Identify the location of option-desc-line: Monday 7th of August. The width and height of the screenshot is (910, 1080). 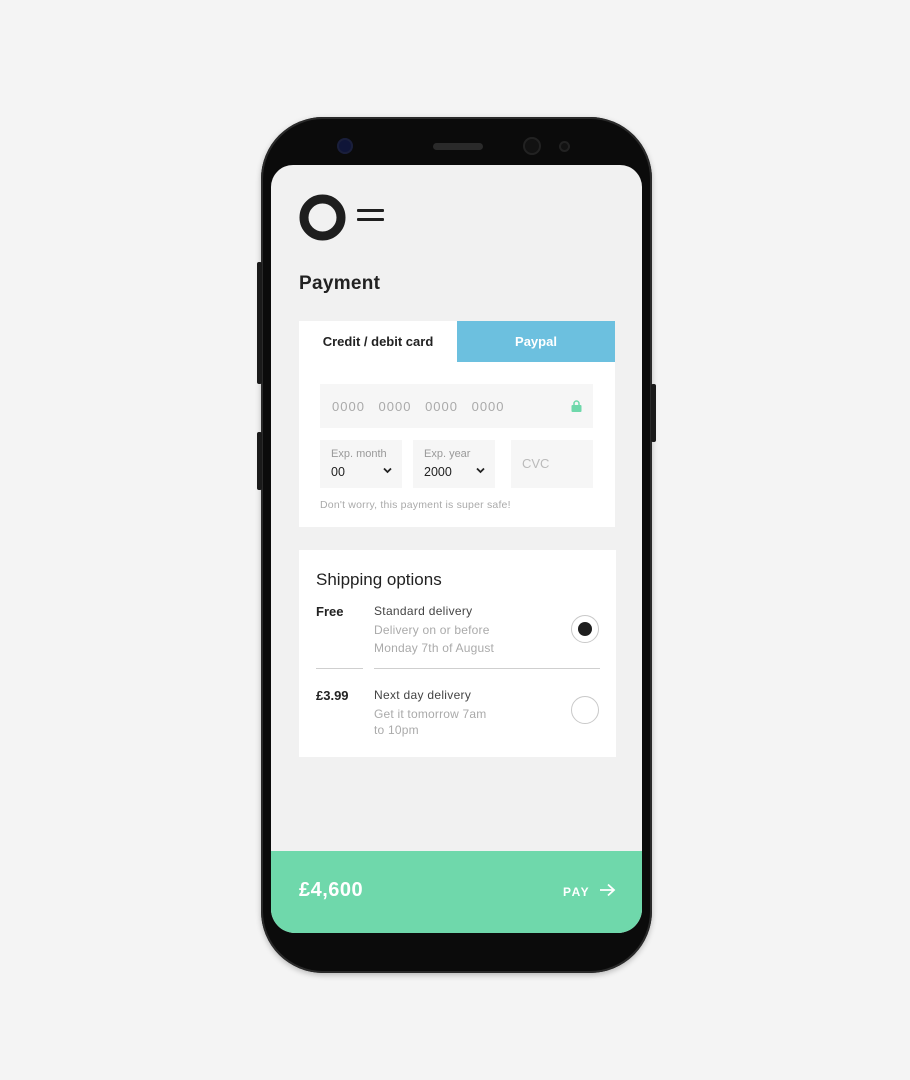
(434, 648).